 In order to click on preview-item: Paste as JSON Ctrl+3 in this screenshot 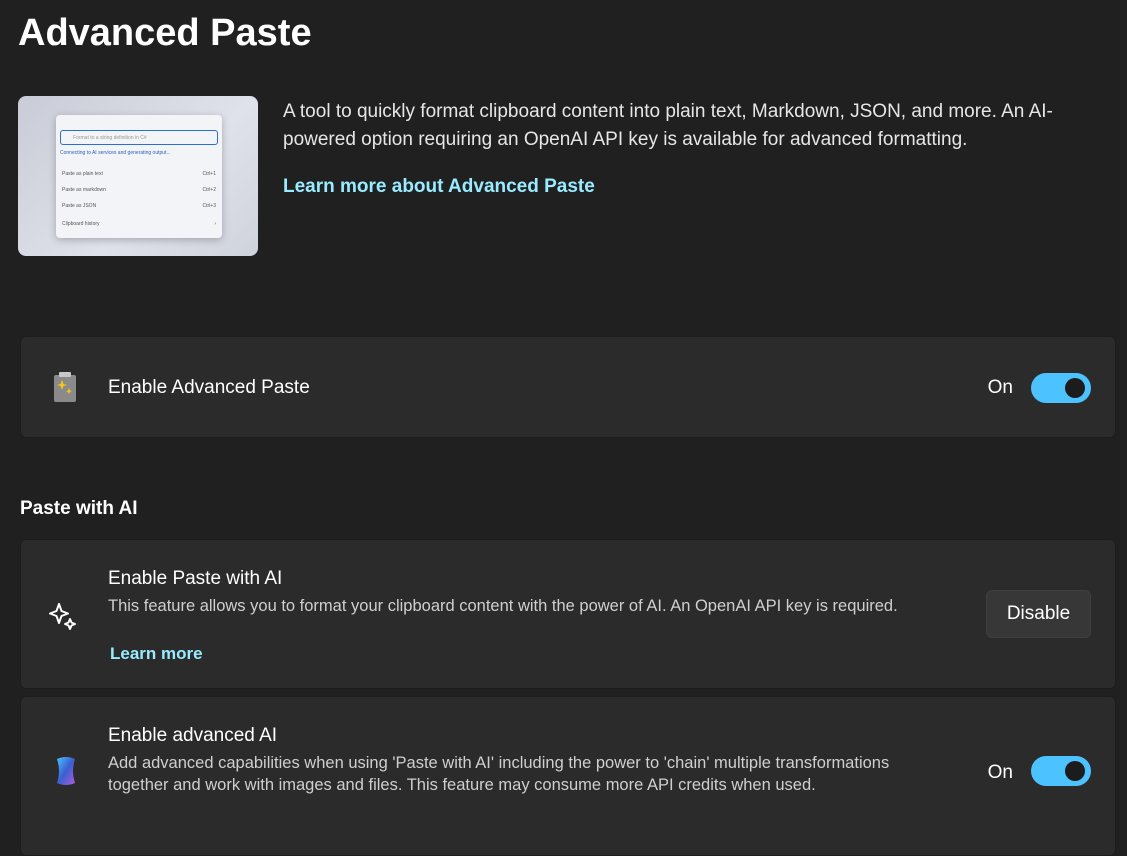, I will do `click(139, 206)`.